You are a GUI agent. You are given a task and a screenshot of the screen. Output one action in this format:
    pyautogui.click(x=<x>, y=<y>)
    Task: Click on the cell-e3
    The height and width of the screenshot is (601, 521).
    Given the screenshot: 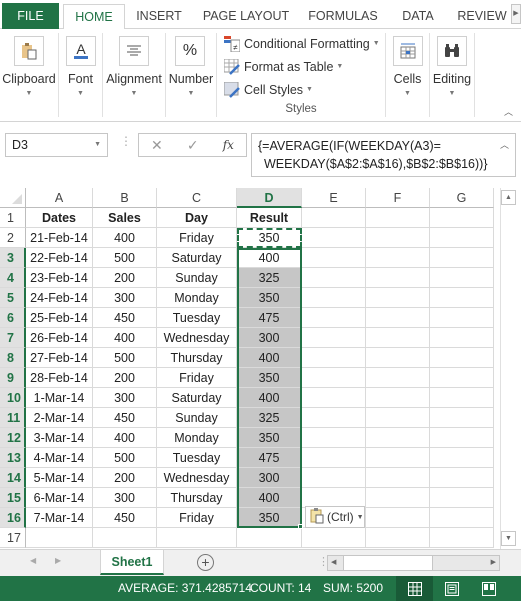 What is the action you would take?
    pyautogui.click(x=334, y=258)
    